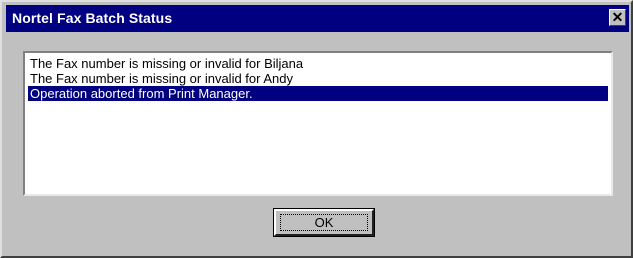 The height and width of the screenshot is (258, 633). What do you see at coordinates (318, 93) in the screenshot?
I see `list-item-selected: Operation aborted from Print Manager.` at bounding box center [318, 93].